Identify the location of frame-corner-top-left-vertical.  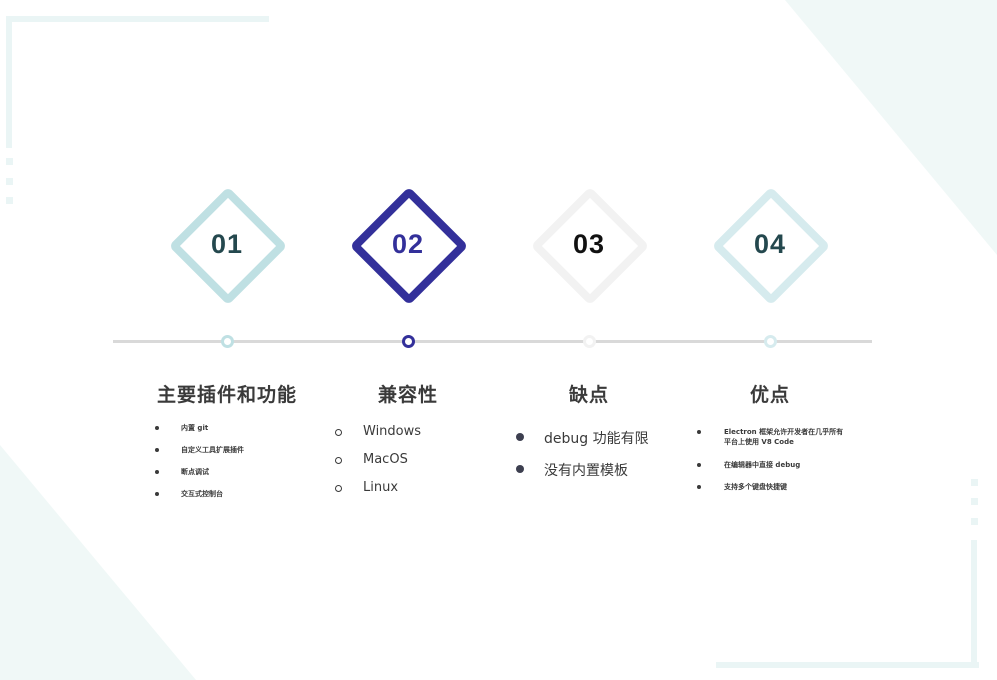
(9, 82).